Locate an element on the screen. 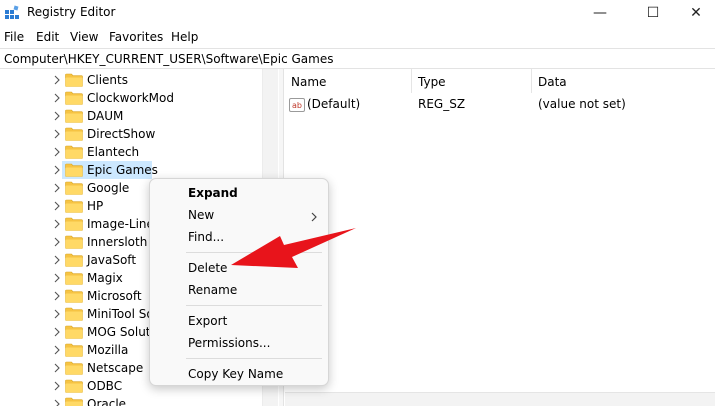 The image size is (715, 406). list-horizontal-scrollbar is located at coordinates (500, 399).